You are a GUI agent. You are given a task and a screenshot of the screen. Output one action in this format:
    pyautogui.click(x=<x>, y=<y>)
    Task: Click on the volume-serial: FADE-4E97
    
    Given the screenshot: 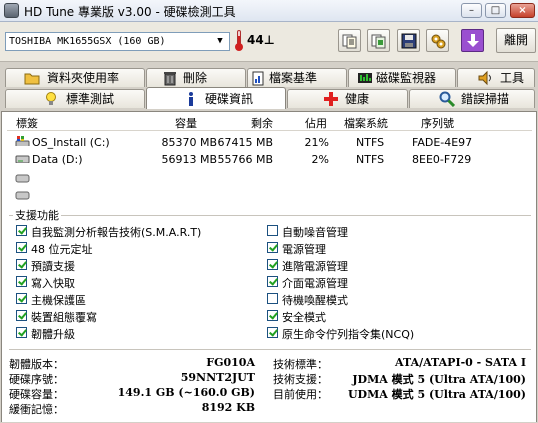 What is the action you would take?
    pyautogui.click(x=442, y=142)
    